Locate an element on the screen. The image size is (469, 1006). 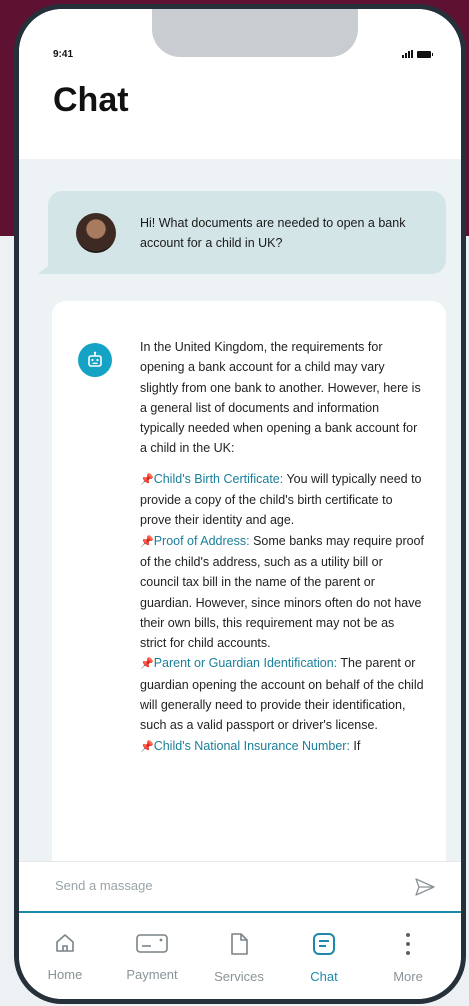
phone-notch is located at coordinates (255, 33).